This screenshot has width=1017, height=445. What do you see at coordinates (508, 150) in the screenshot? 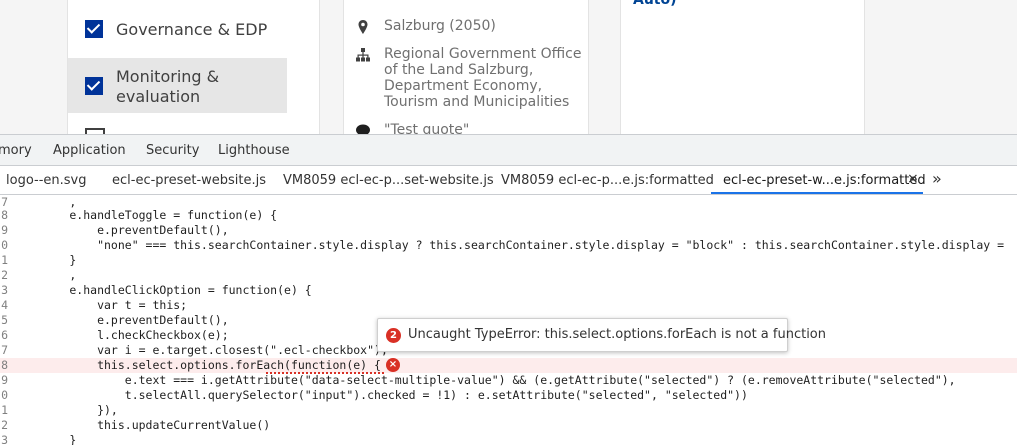
I see `devtools-panel-tabs: mory Application Security Lighthouse` at bounding box center [508, 150].